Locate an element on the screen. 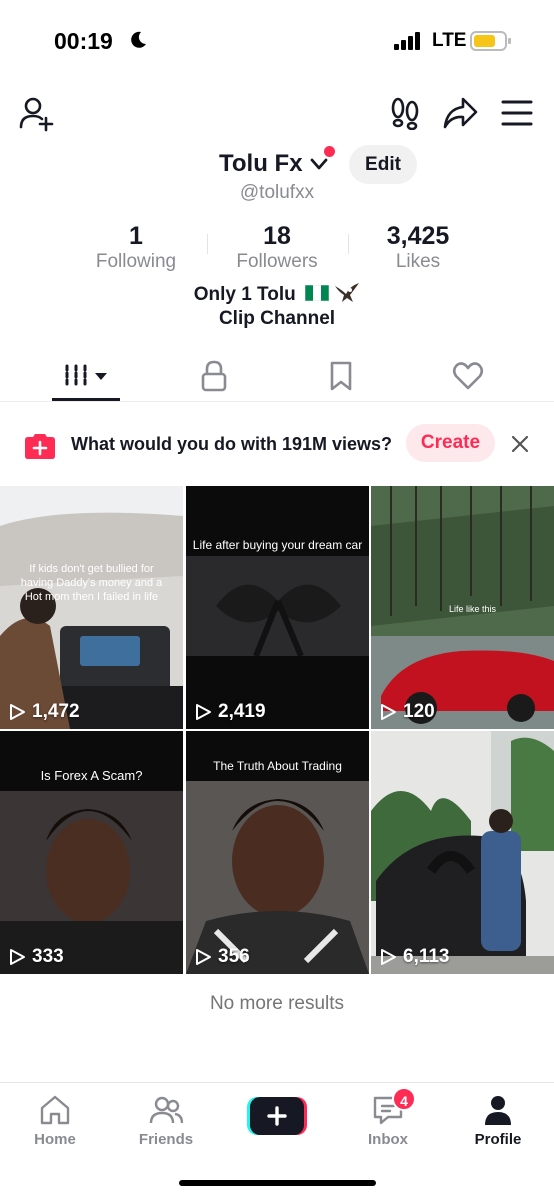 The image size is (554, 1200). network-type: LTE is located at coordinates (449, 40).